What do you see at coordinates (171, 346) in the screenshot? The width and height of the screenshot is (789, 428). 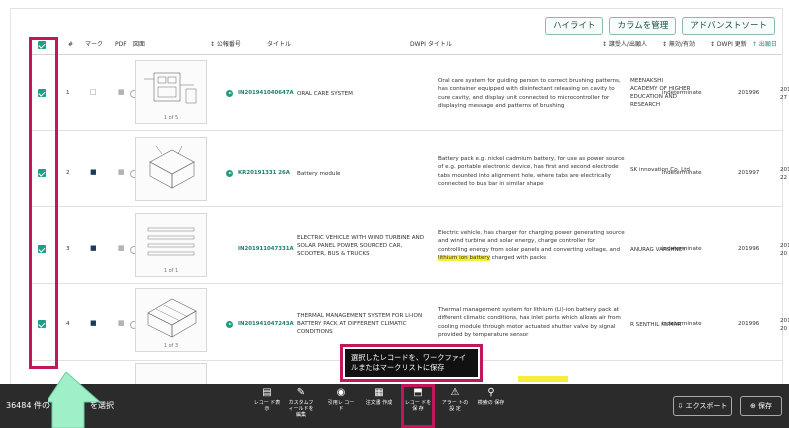 I see `image-pager: 1 of 3` at bounding box center [171, 346].